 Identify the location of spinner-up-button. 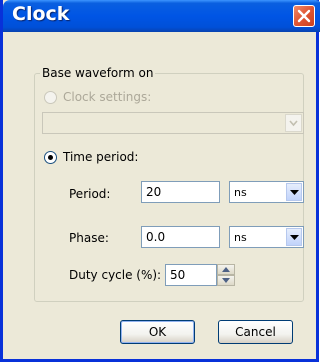
(226, 269).